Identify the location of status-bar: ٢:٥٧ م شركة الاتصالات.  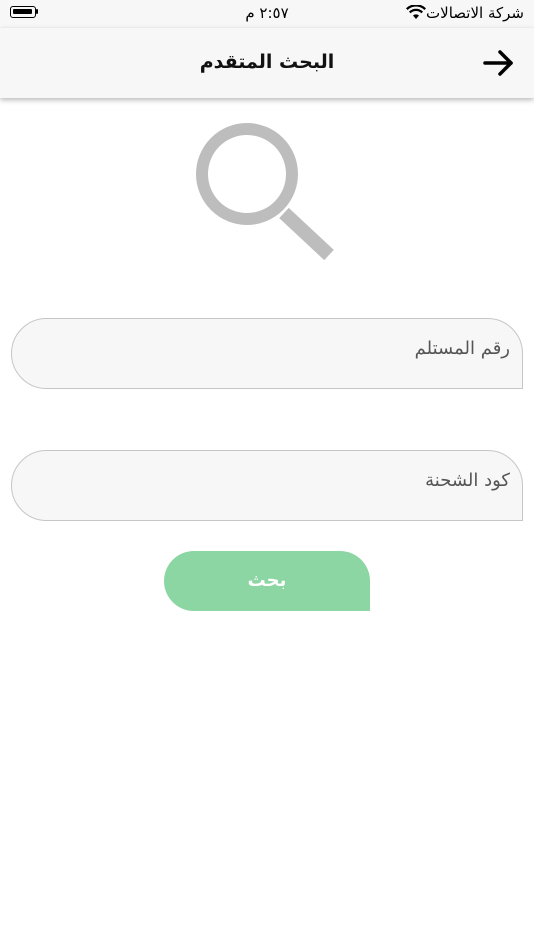
(267, 14).